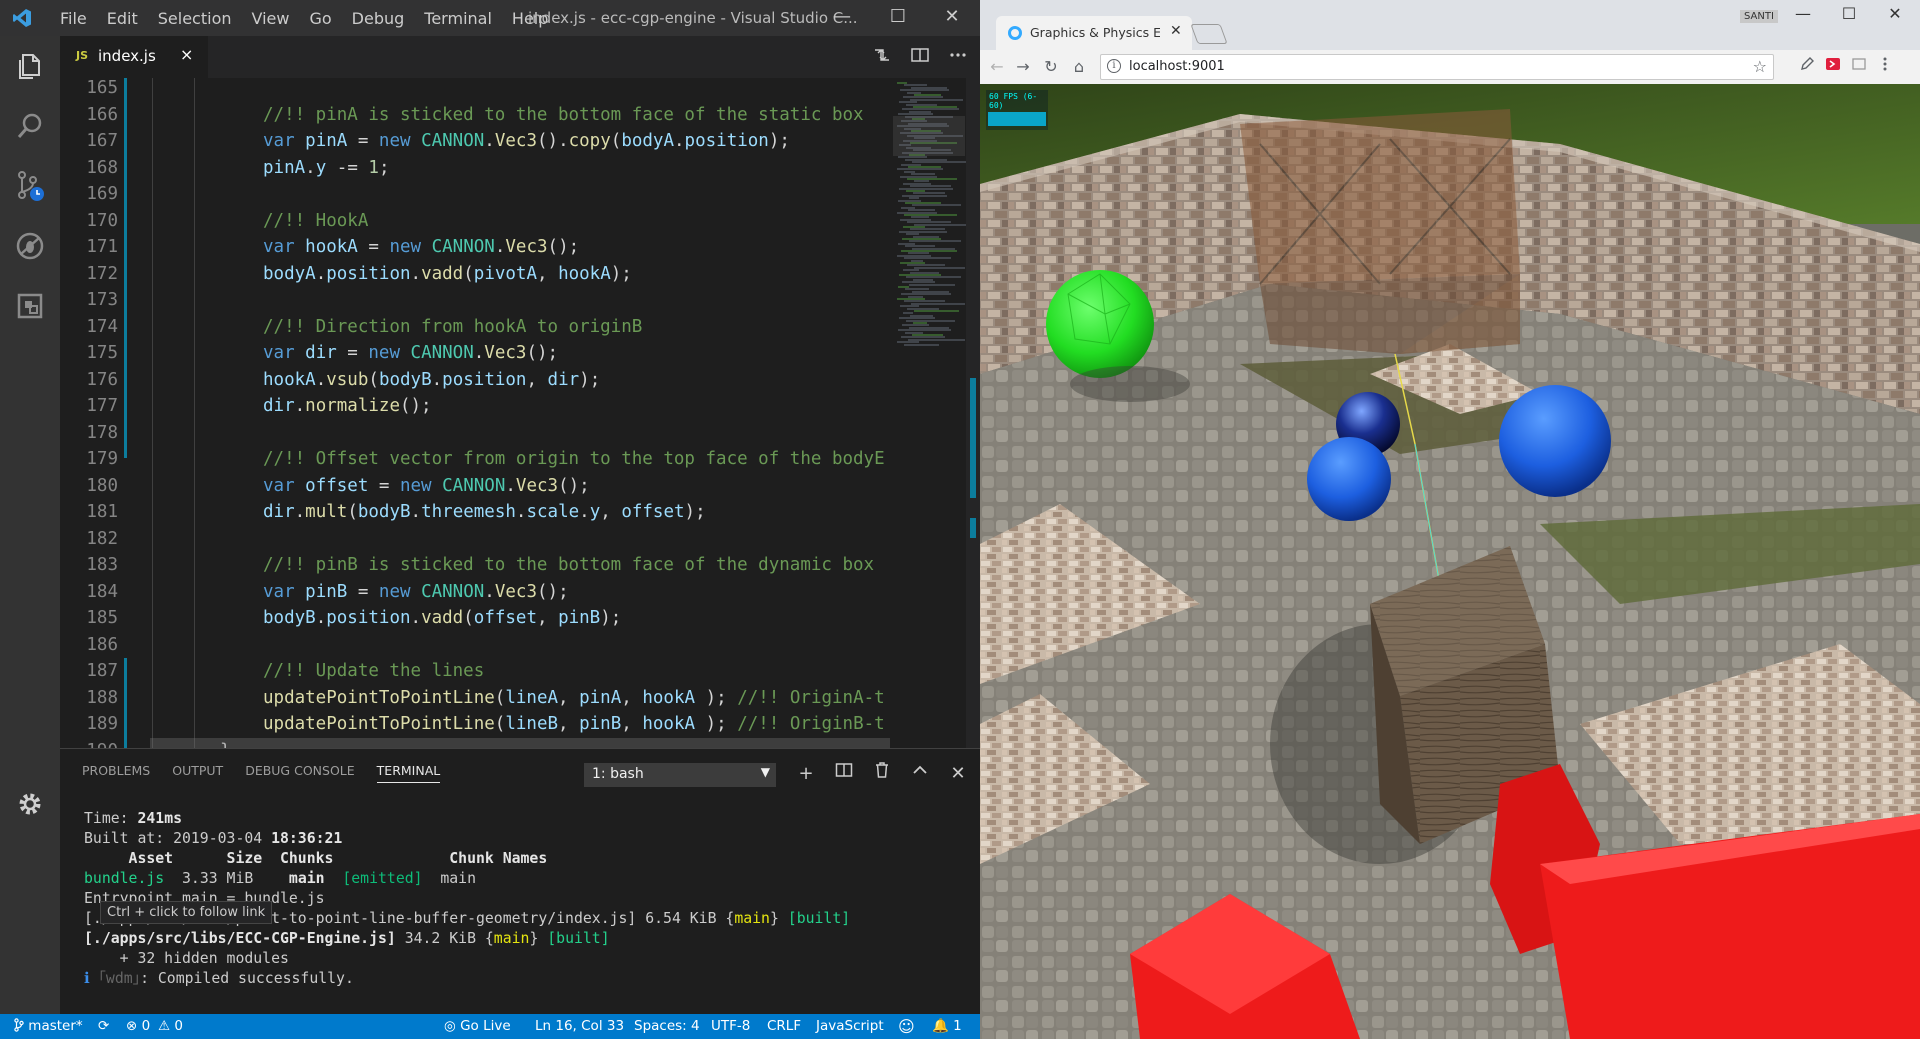 The image size is (1920, 1039). Describe the element at coordinates (30, 804) in the screenshot. I see `settings-gear-icon` at that location.